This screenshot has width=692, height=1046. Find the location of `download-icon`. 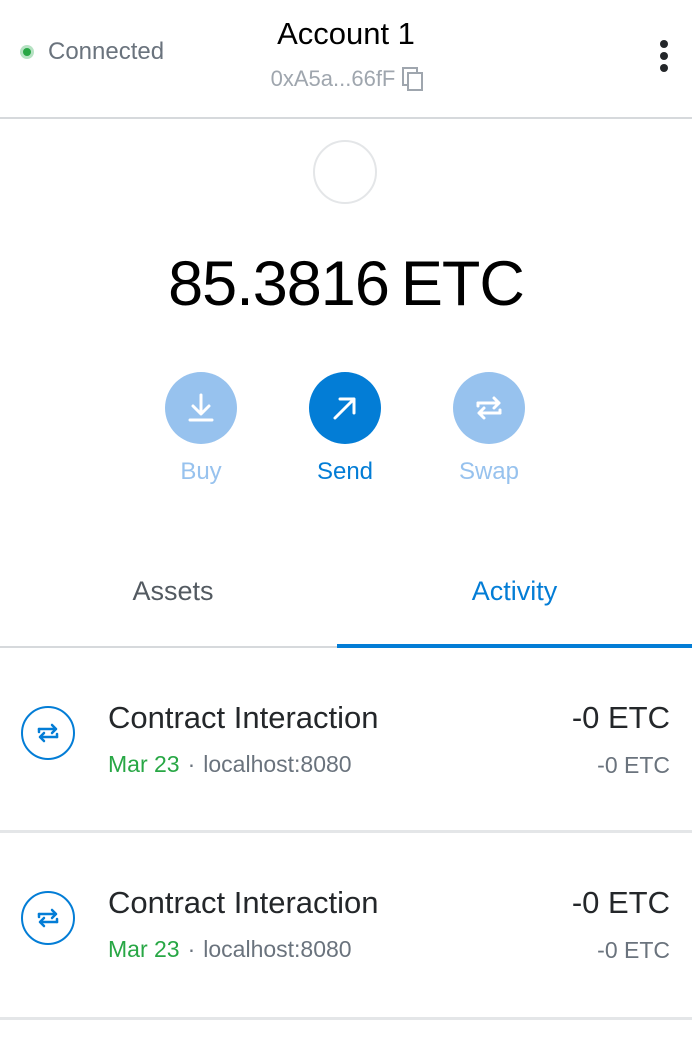

download-icon is located at coordinates (201, 407).